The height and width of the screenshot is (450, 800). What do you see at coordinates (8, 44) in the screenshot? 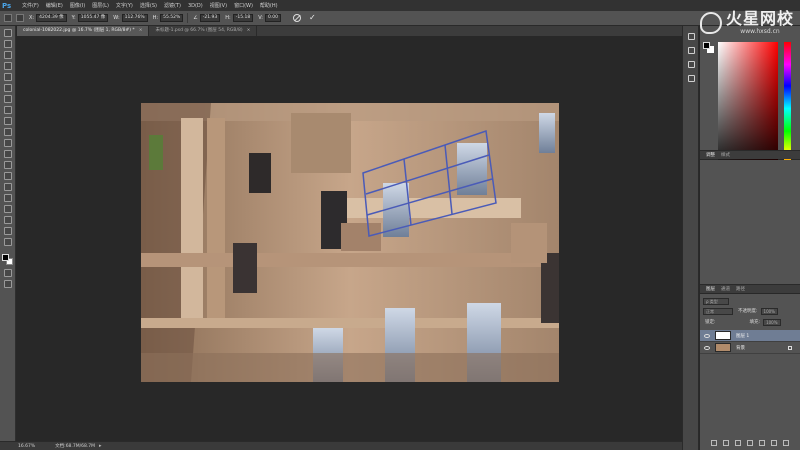
I see `marquee-tool-icon` at bounding box center [8, 44].